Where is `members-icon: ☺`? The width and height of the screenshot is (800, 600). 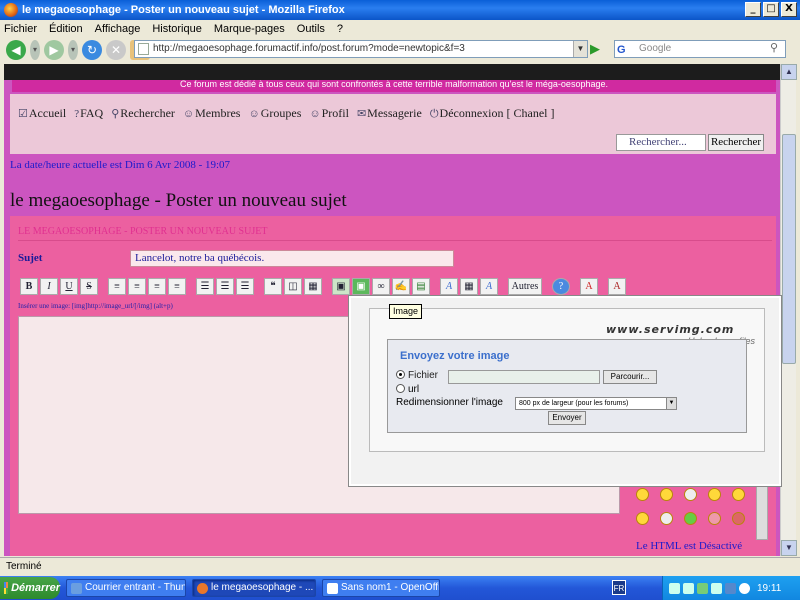 members-icon: ☺ is located at coordinates (188, 114).